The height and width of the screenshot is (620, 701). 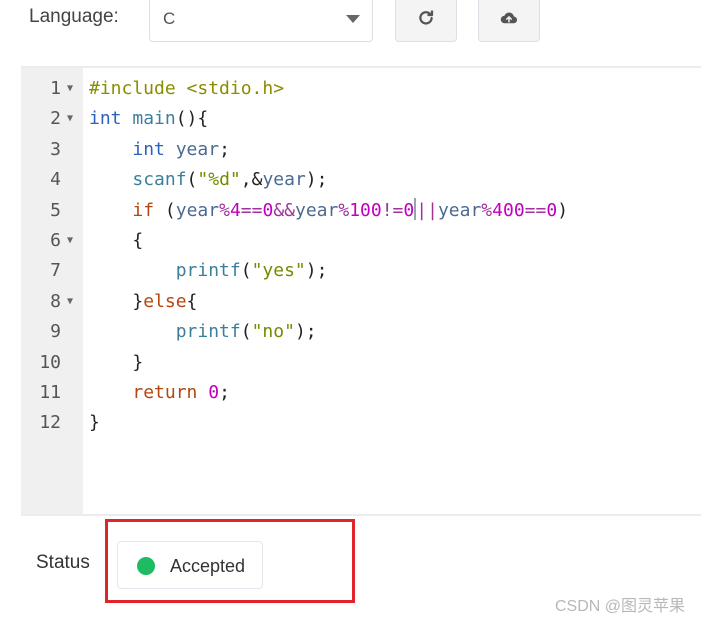 I want to click on refresh-icon, so click(x=426, y=17).